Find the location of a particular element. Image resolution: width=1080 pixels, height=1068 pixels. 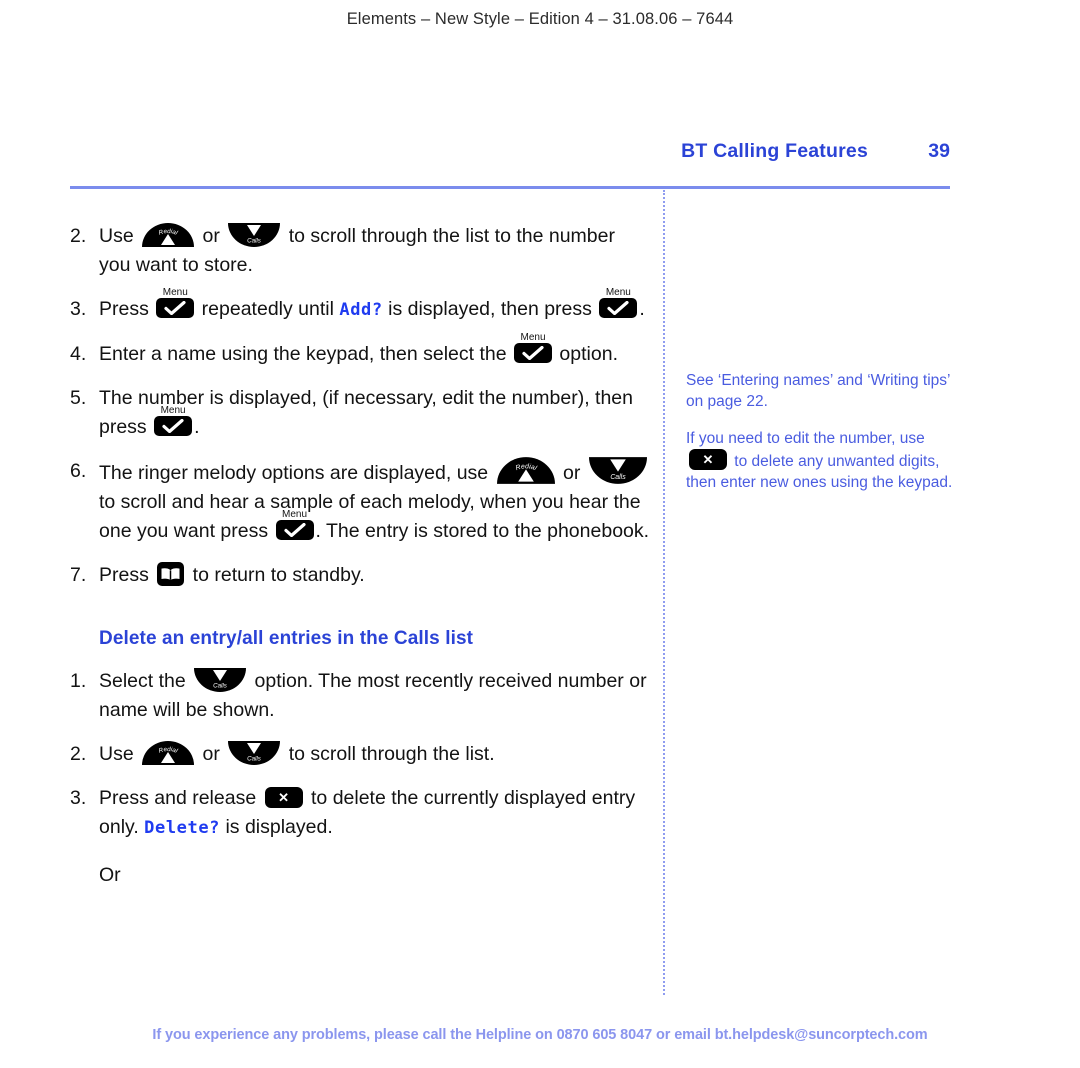

chapter-title: BT Calling Features is located at coordinates (774, 151).